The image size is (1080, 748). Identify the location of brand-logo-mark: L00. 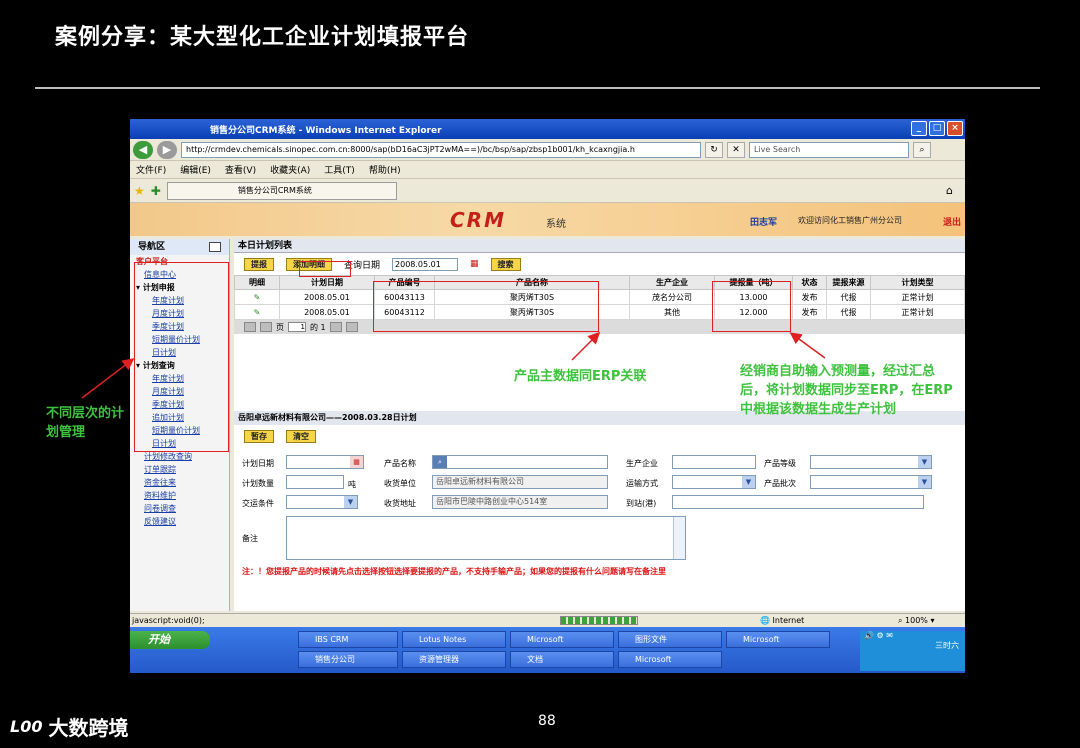
(26, 726).